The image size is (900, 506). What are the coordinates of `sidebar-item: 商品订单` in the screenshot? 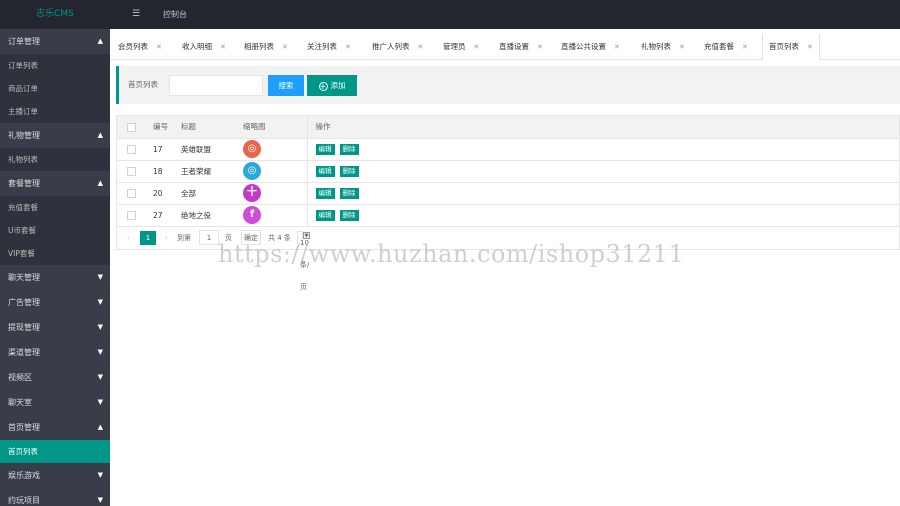 It's located at (55, 88).